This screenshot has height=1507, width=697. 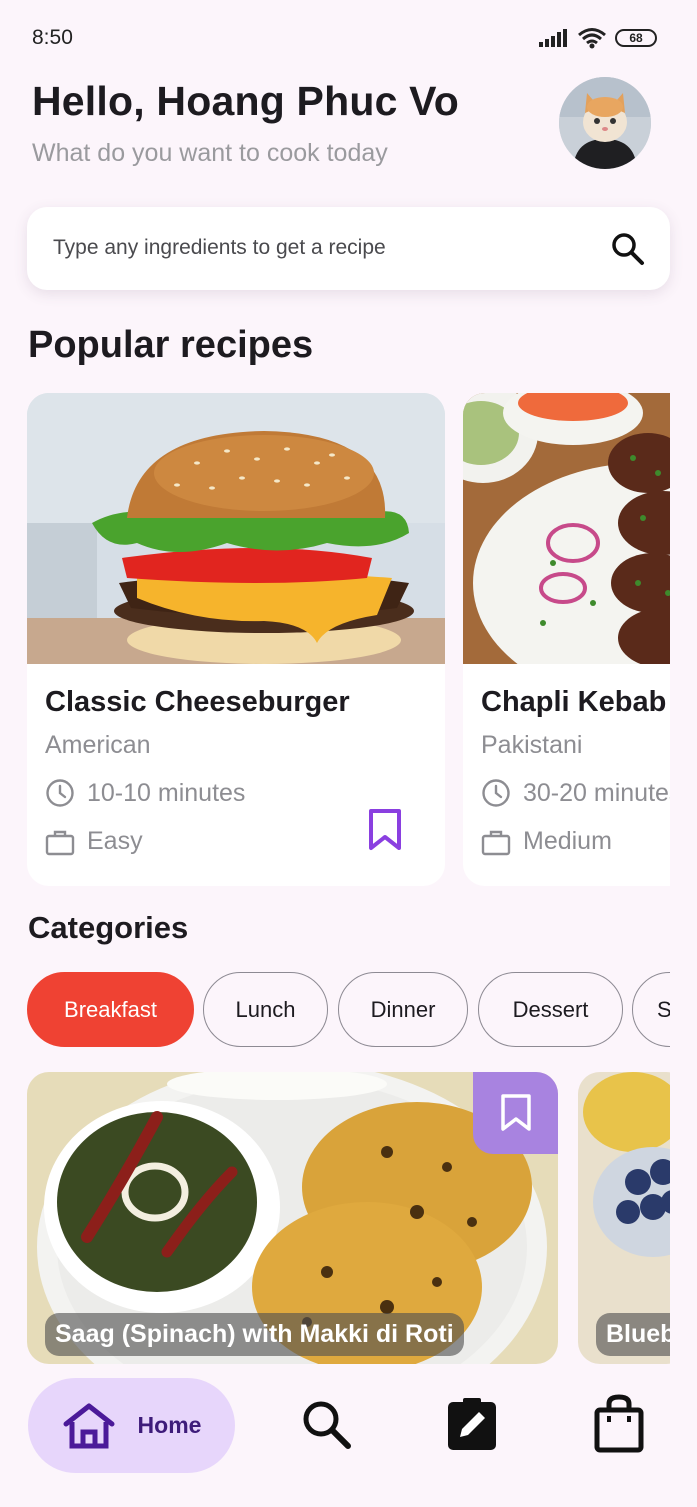 I want to click on nav-home-label: Home, so click(x=169, y=1425).